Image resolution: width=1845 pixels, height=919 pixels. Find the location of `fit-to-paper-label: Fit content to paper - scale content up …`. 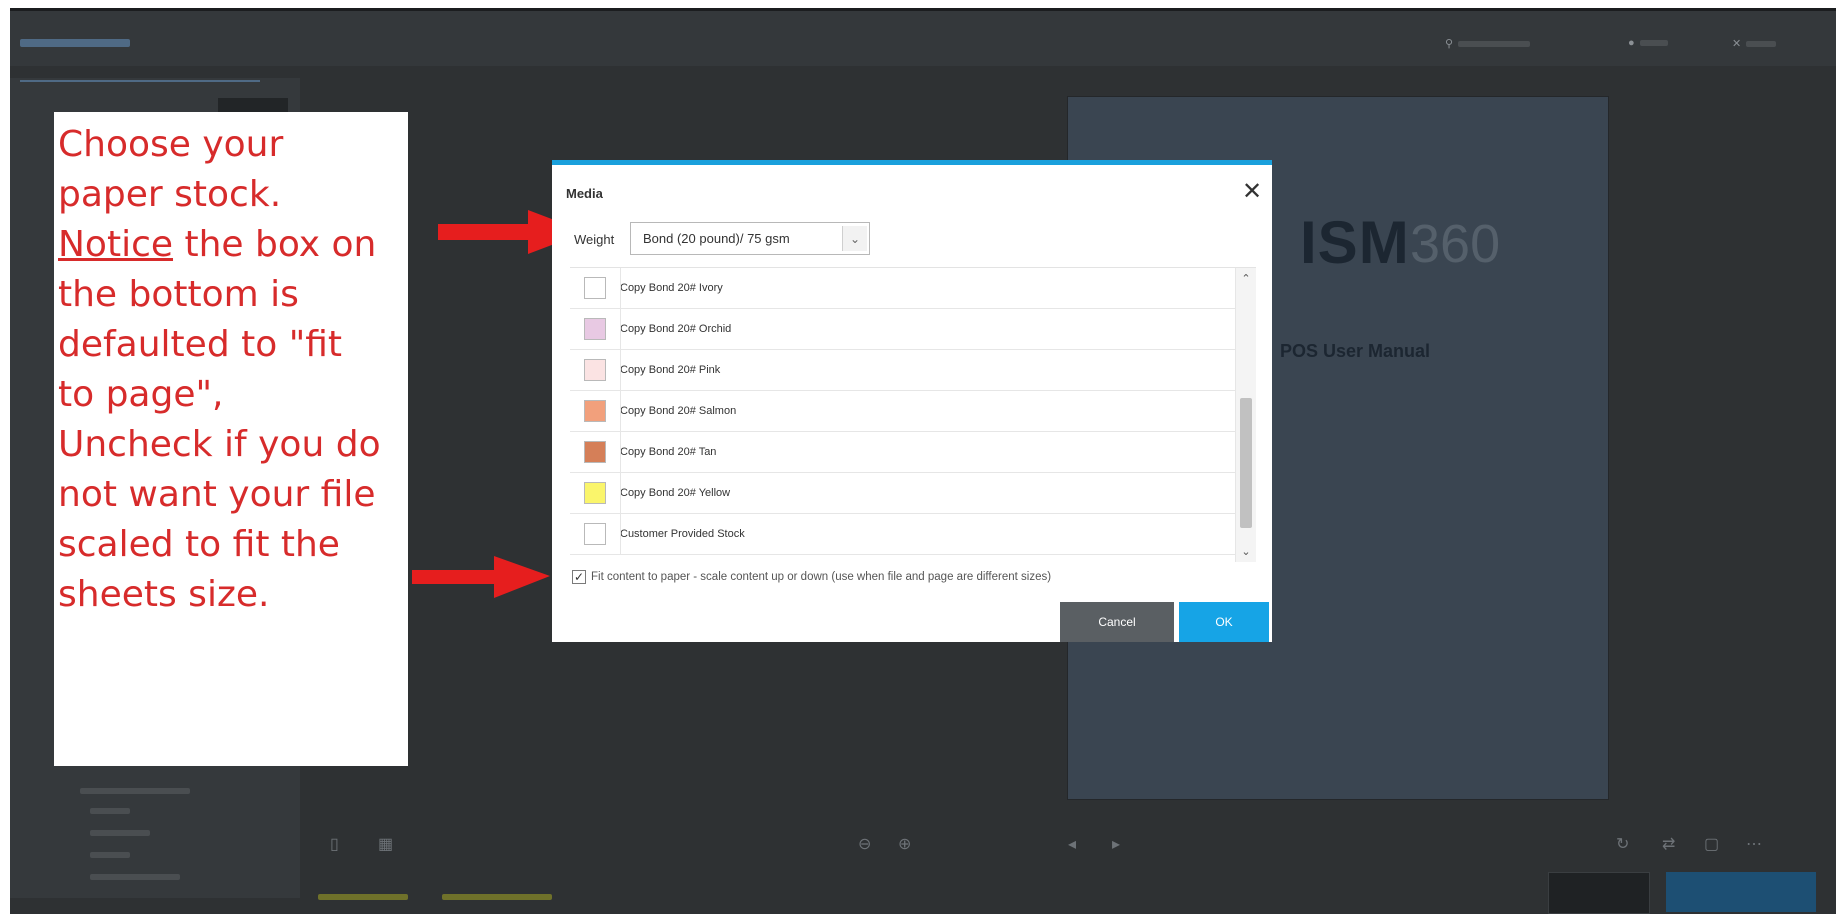

fit-to-paper-label: Fit content to paper - scale content up … is located at coordinates (821, 577).